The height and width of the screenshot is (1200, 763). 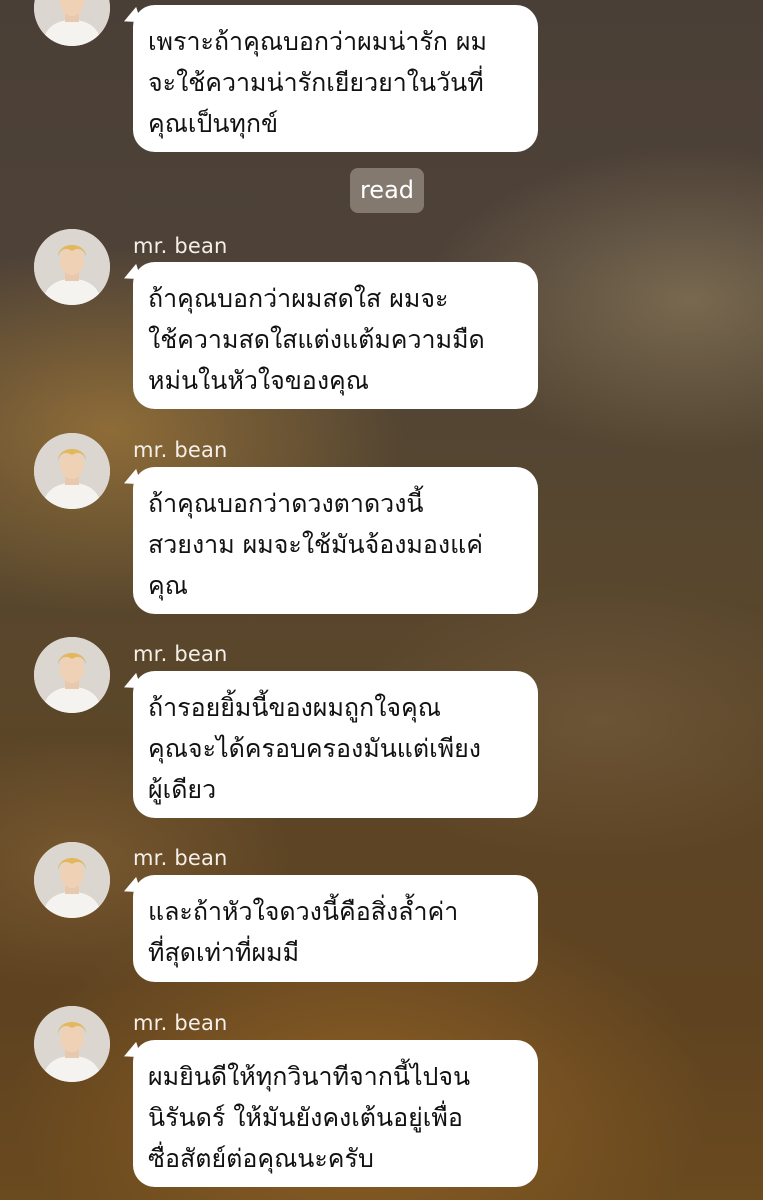 I want to click on message-line: เพราะถ้าคุณบอกว่าผมน่ารัก ผม, so click(x=318, y=41).